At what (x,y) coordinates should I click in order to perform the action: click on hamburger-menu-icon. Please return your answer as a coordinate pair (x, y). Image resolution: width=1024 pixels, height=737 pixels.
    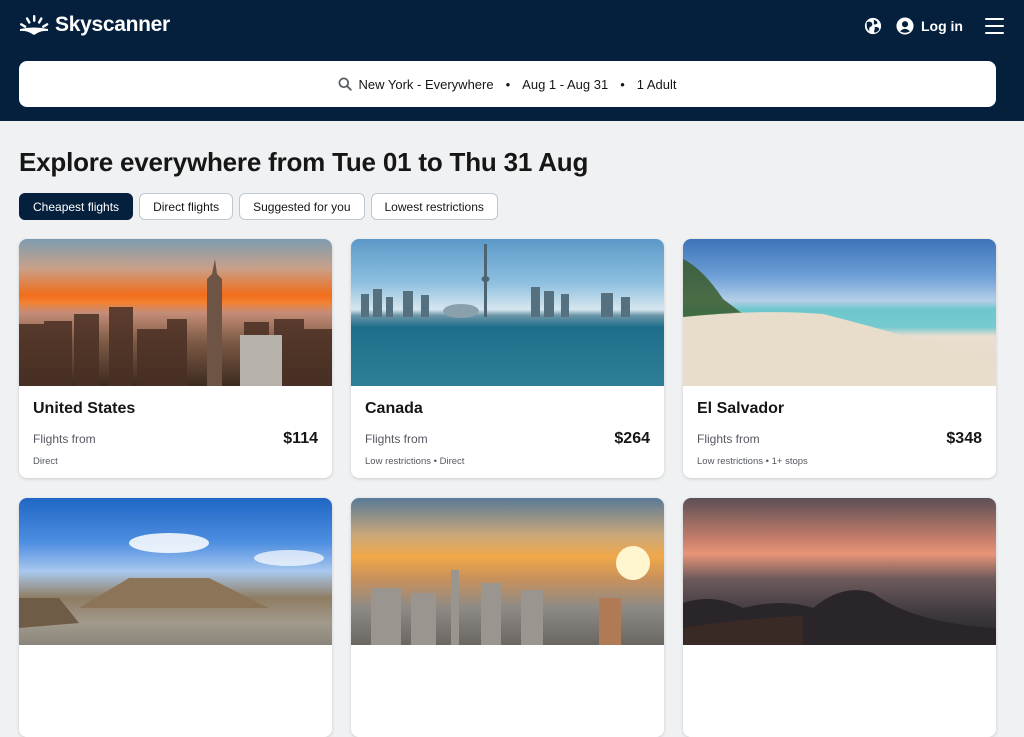
    Looking at the image, I should click on (994, 26).